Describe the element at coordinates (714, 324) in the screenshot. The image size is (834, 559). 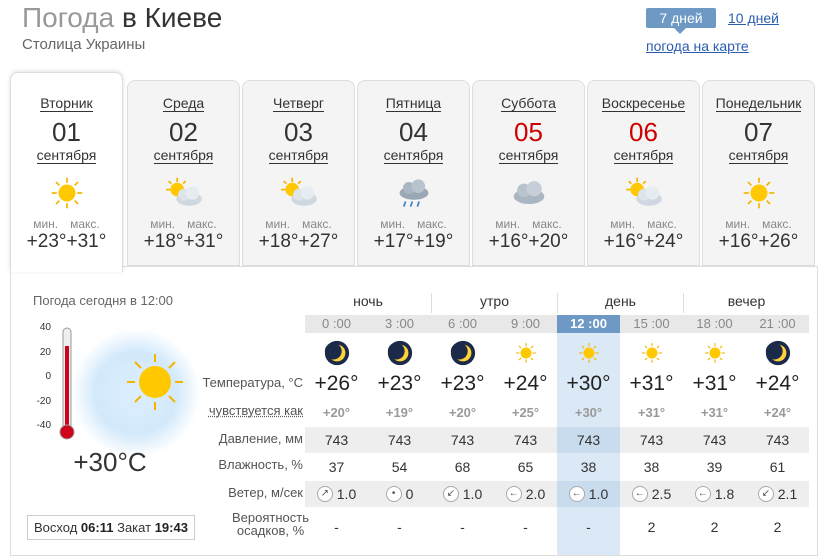
I see `hour-time: 18 :00` at that location.